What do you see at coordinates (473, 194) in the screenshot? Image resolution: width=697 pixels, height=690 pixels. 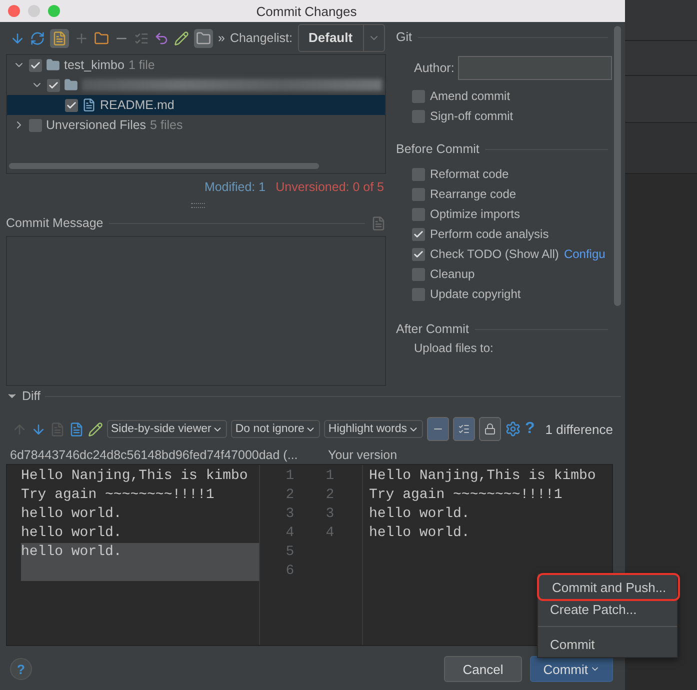 I see `option-label: Rearrange code` at bounding box center [473, 194].